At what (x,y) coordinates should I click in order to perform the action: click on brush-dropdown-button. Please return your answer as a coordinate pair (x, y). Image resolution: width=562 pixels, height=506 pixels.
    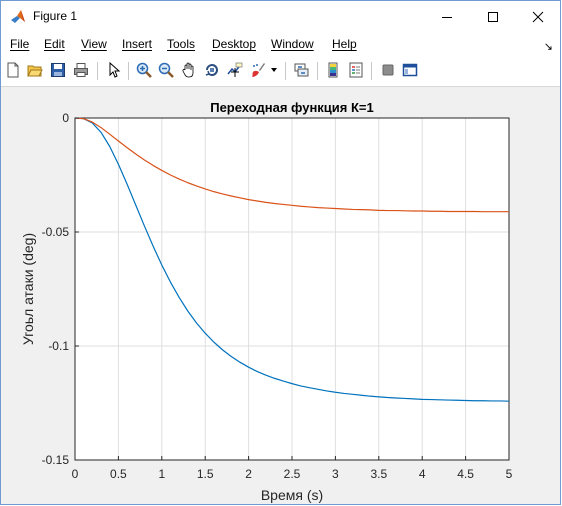
    Looking at the image, I should click on (274, 70).